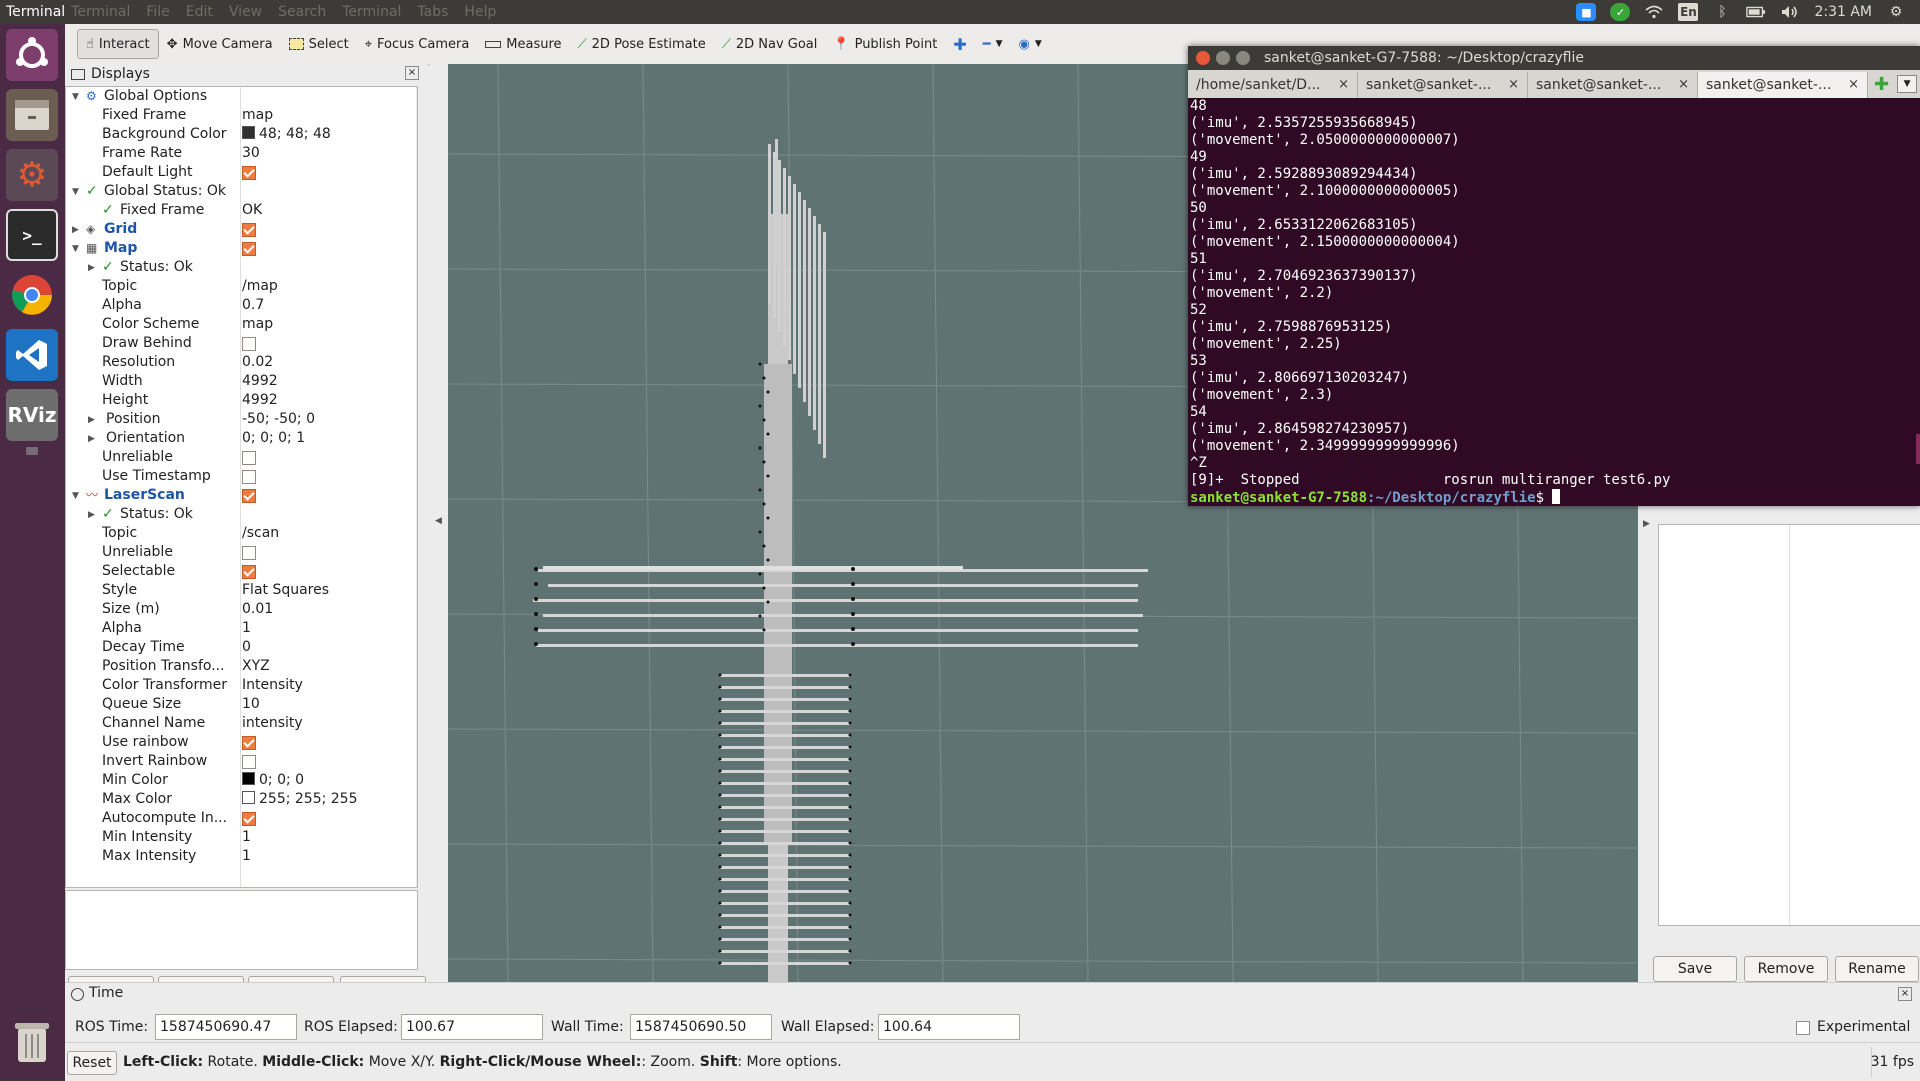 This screenshot has height=1081, width=1920. I want to click on display-row-value: Flat Squares, so click(285, 590).